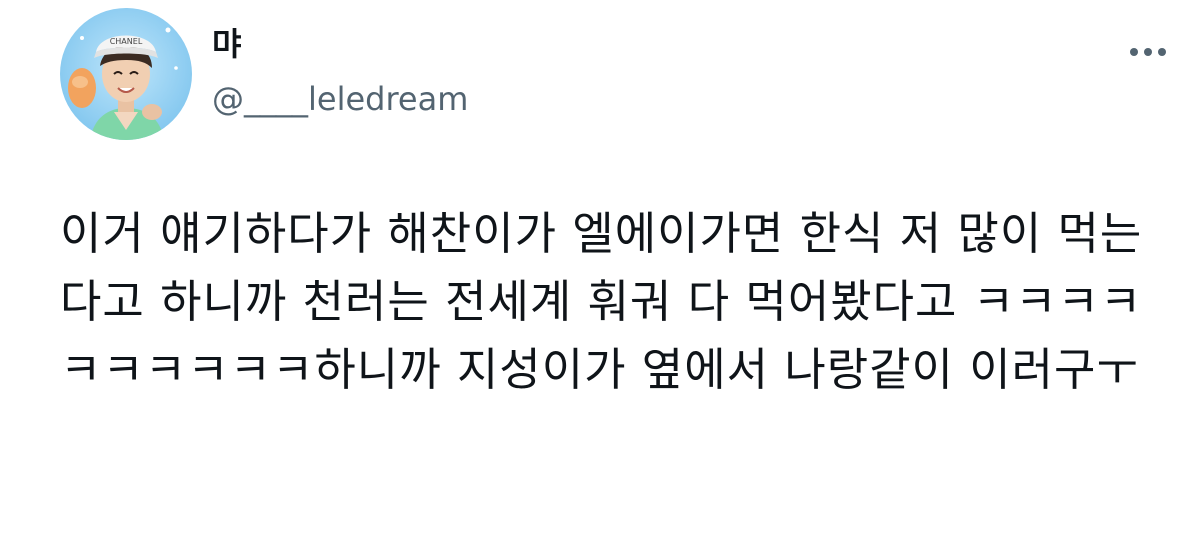  I want to click on avatar-photo: CHANEL, so click(126, 74).